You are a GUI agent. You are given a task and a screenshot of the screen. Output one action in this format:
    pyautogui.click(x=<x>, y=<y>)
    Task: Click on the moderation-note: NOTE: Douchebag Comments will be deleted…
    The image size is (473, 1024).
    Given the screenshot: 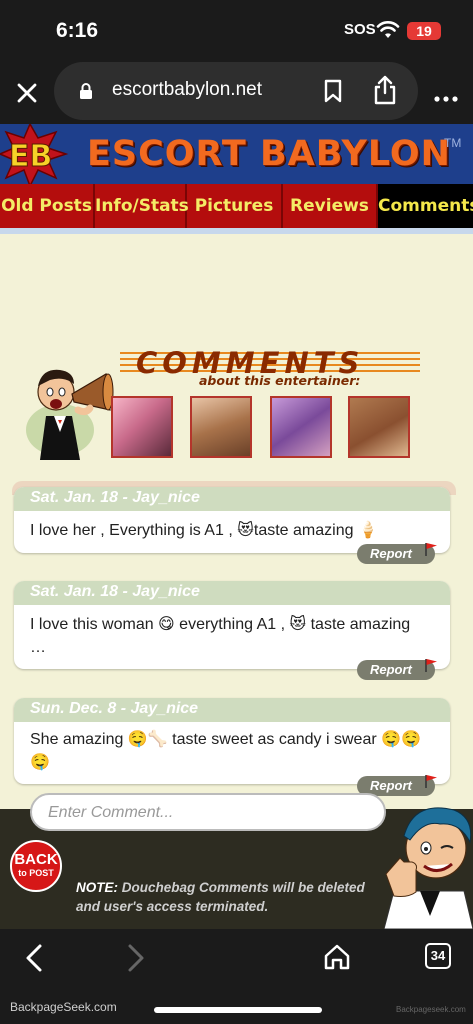 What is the action you would take?
    pyautogui.click(x=226, y=897)
    